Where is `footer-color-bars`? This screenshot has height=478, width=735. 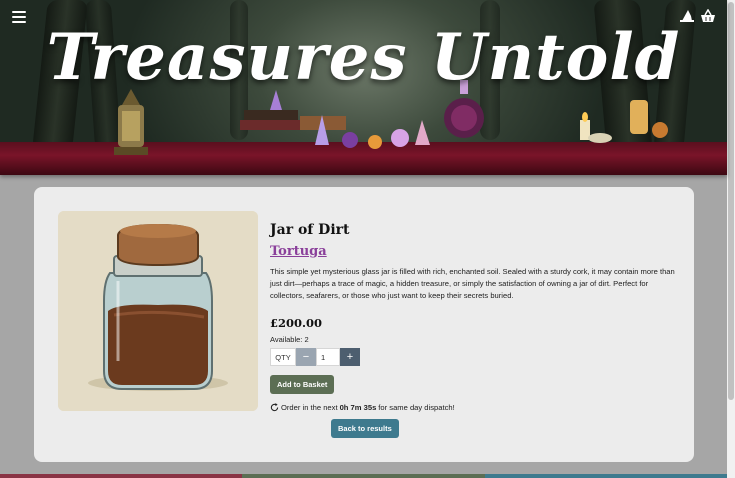 footer-color-bars is located at coordinates (363, 476).